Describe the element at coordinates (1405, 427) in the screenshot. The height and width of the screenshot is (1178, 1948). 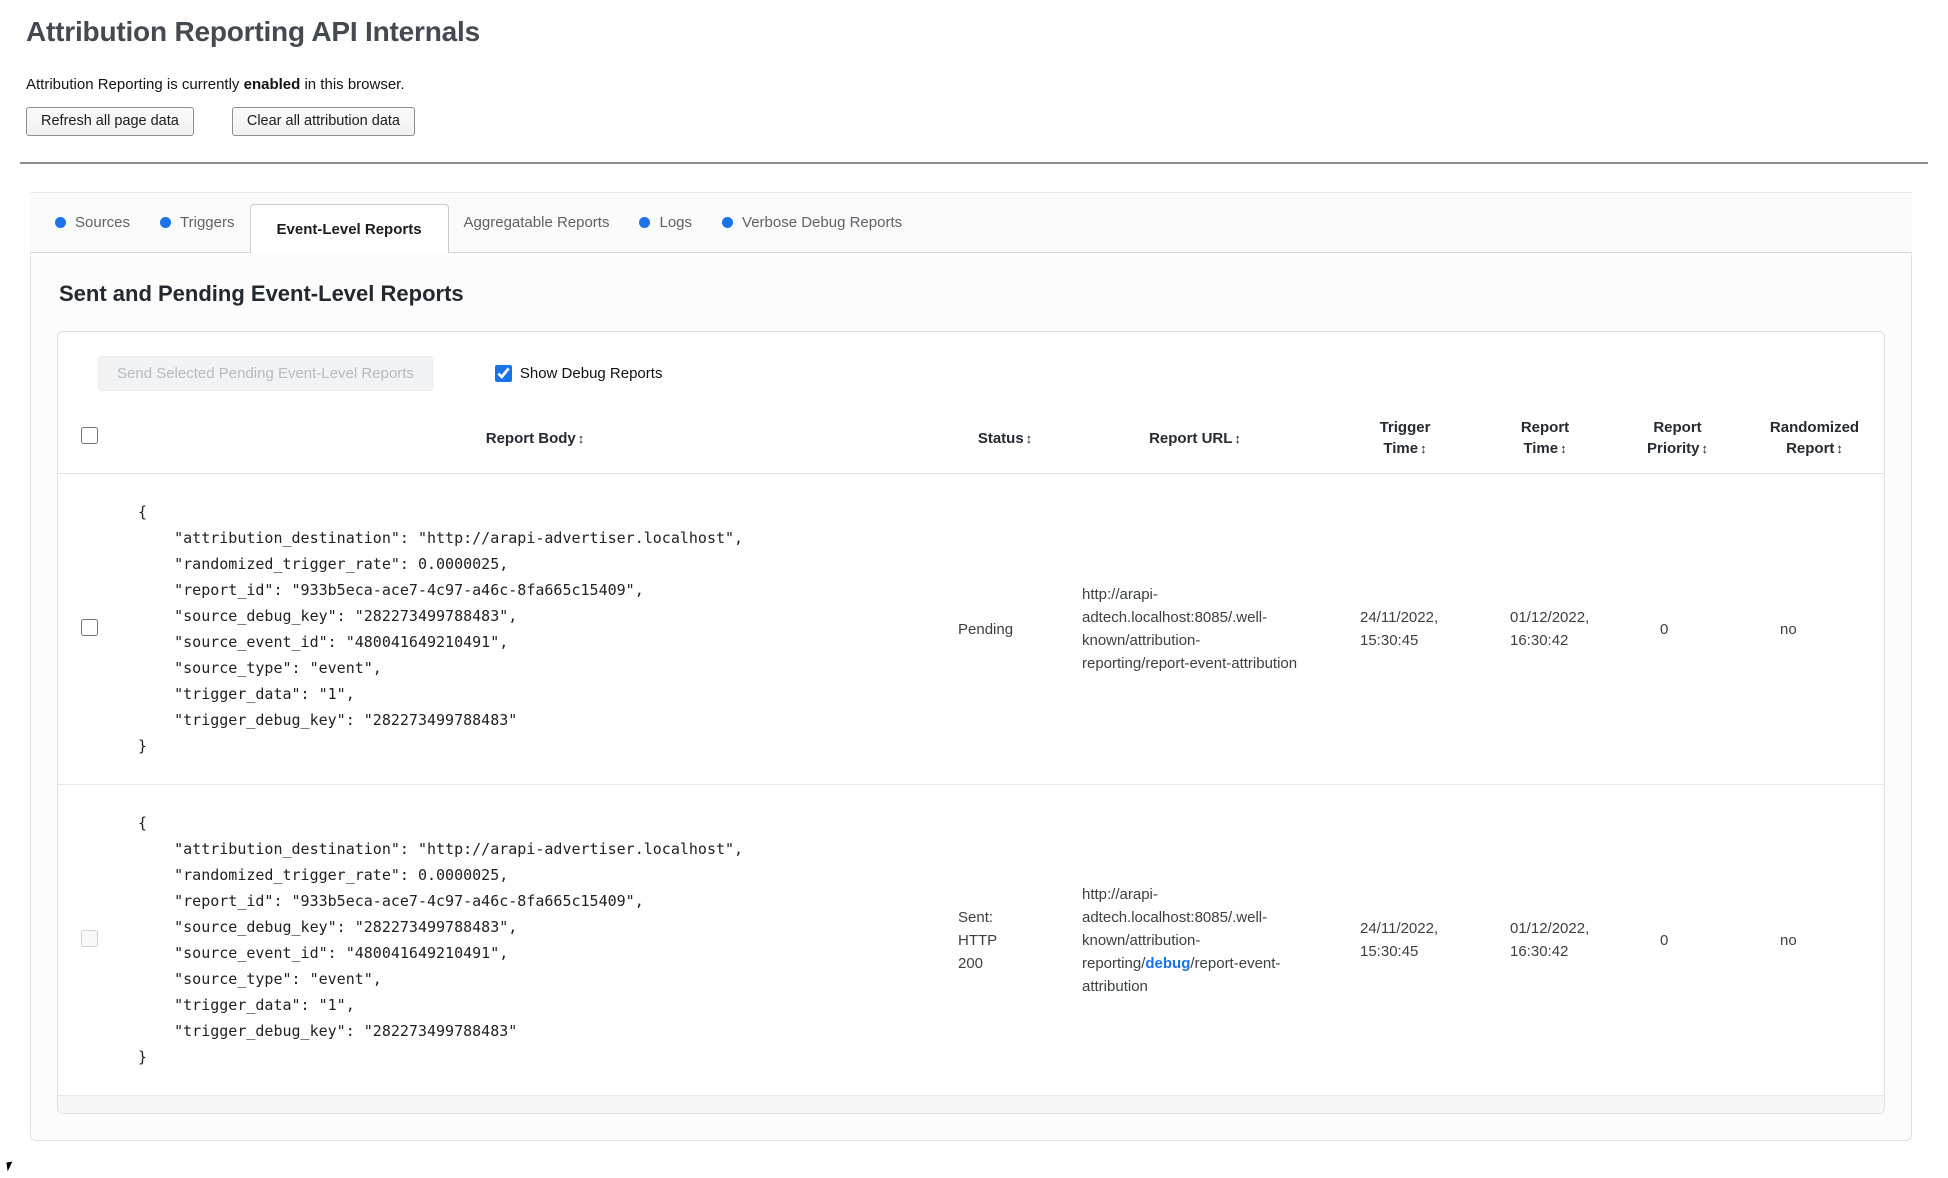
I see `header-line: Trigger` at that location.